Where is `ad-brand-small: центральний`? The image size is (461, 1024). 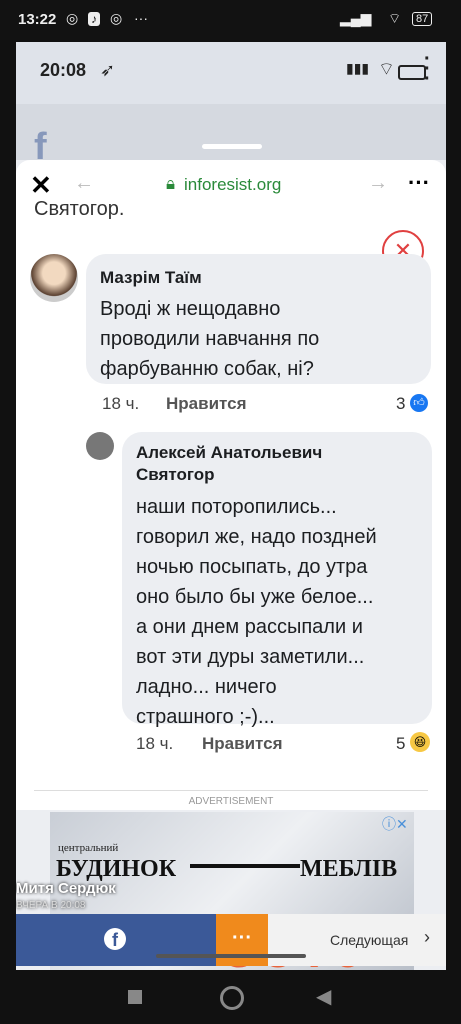
ad-brand-small: центральний is located at coordinates (88, 848).